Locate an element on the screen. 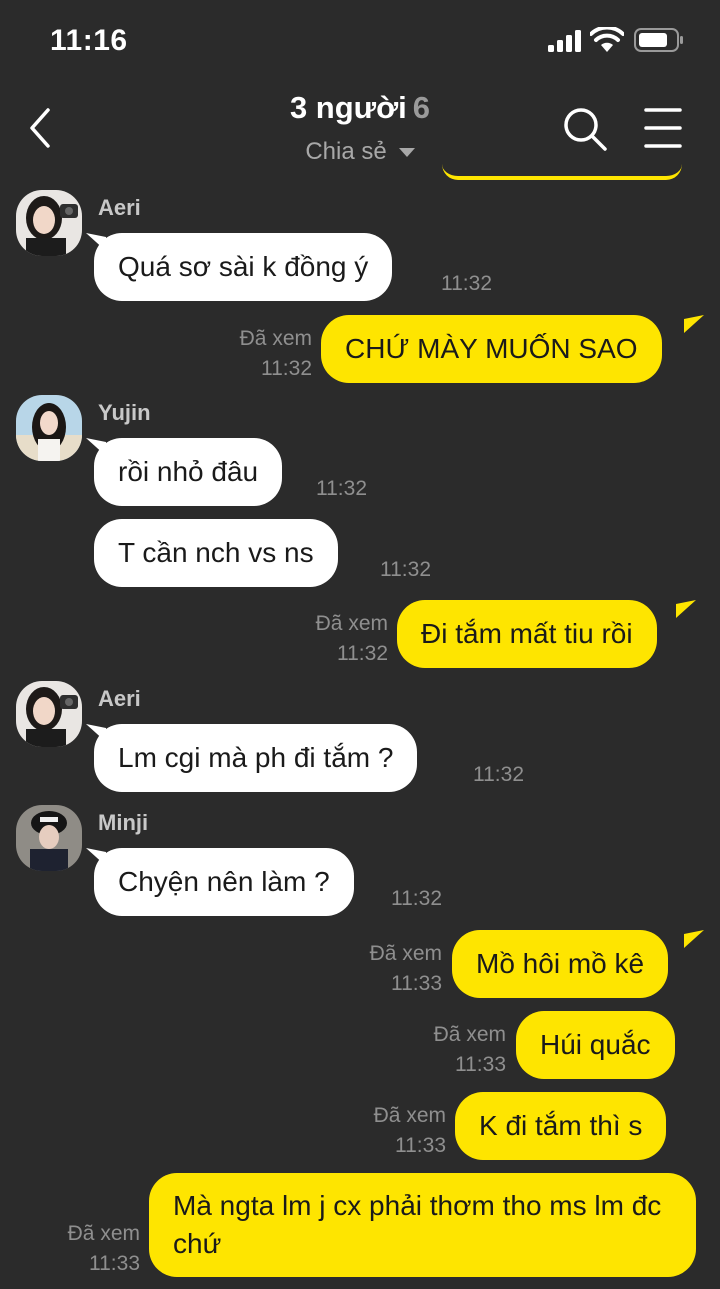 The image size is (720, 1289). message-bubble: rồi nhỏ đâu is located at coordinates (188, 472).